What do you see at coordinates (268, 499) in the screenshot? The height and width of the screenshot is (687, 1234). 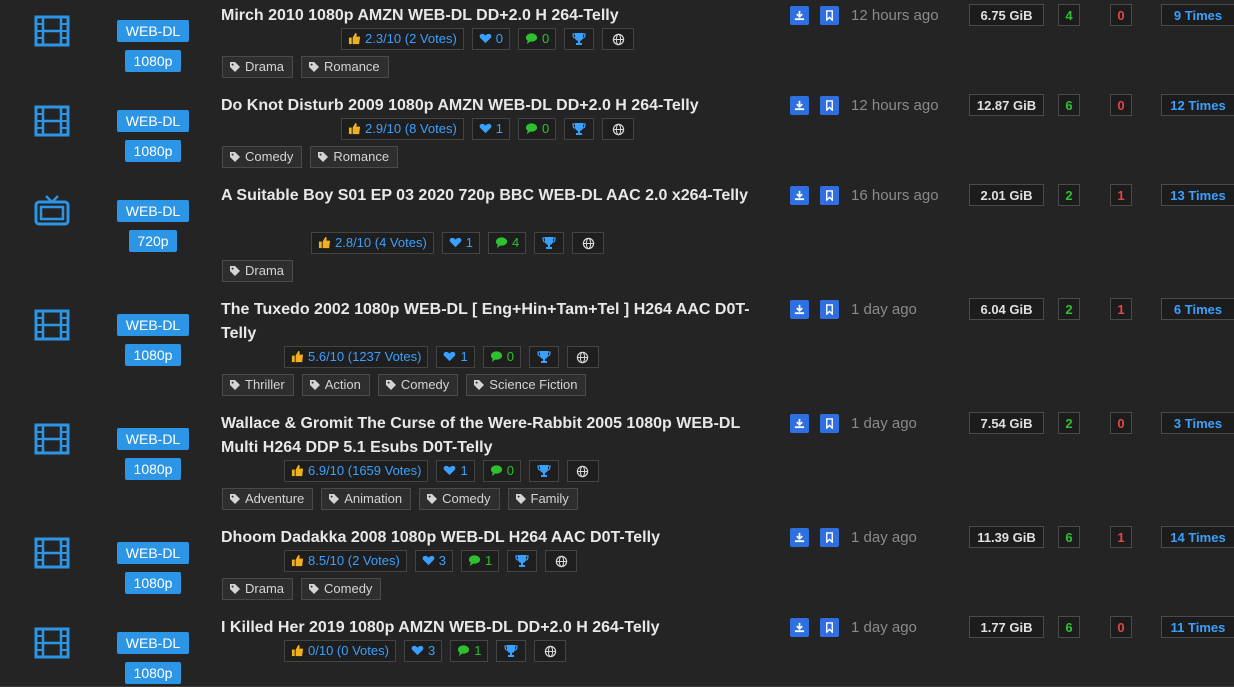 I see `genre-tag: Adventure` at bounding box center [268, 499].